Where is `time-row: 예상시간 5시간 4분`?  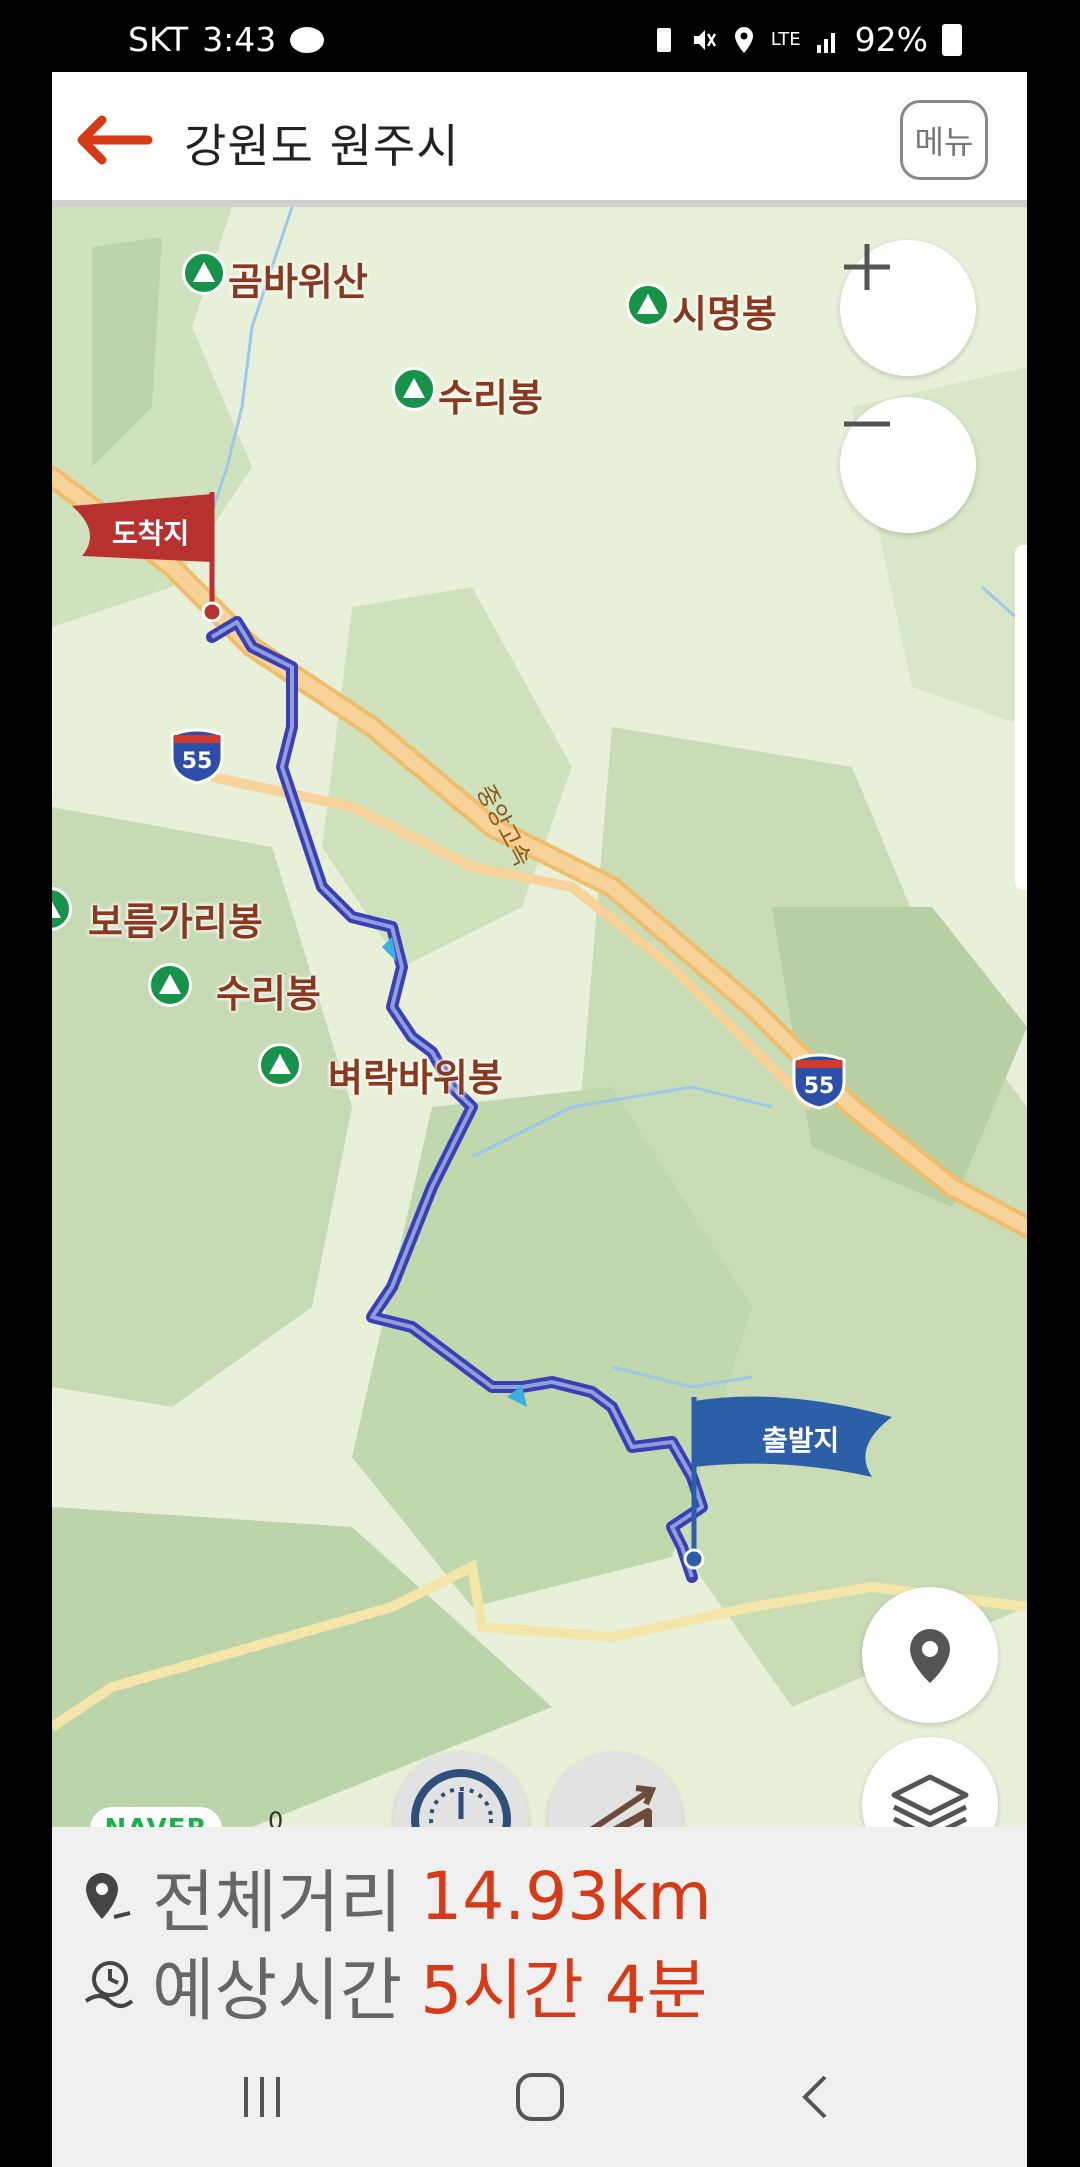
time-row: 예상시간 5시간 4분 is located at coordinates (393, 1984).